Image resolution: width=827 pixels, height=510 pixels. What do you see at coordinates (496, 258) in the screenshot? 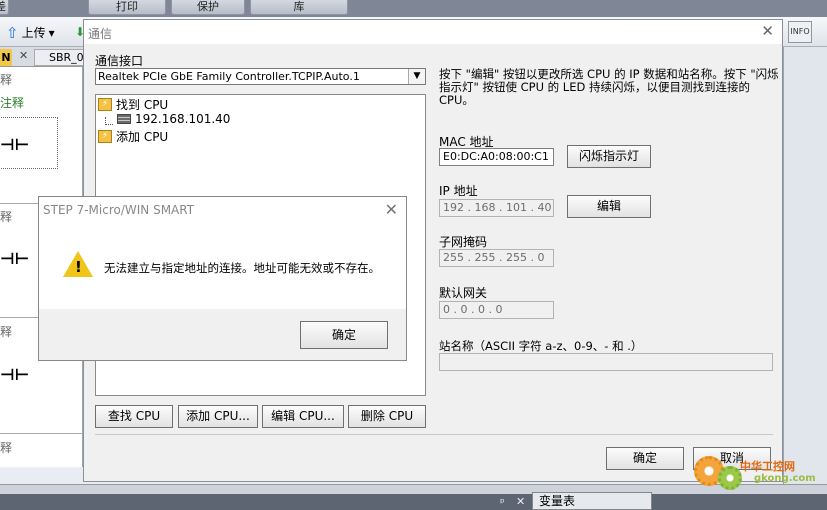
I see `subnet-mask-field: 255 . 255 . 255 . 0` at bounding box center [496, 258].